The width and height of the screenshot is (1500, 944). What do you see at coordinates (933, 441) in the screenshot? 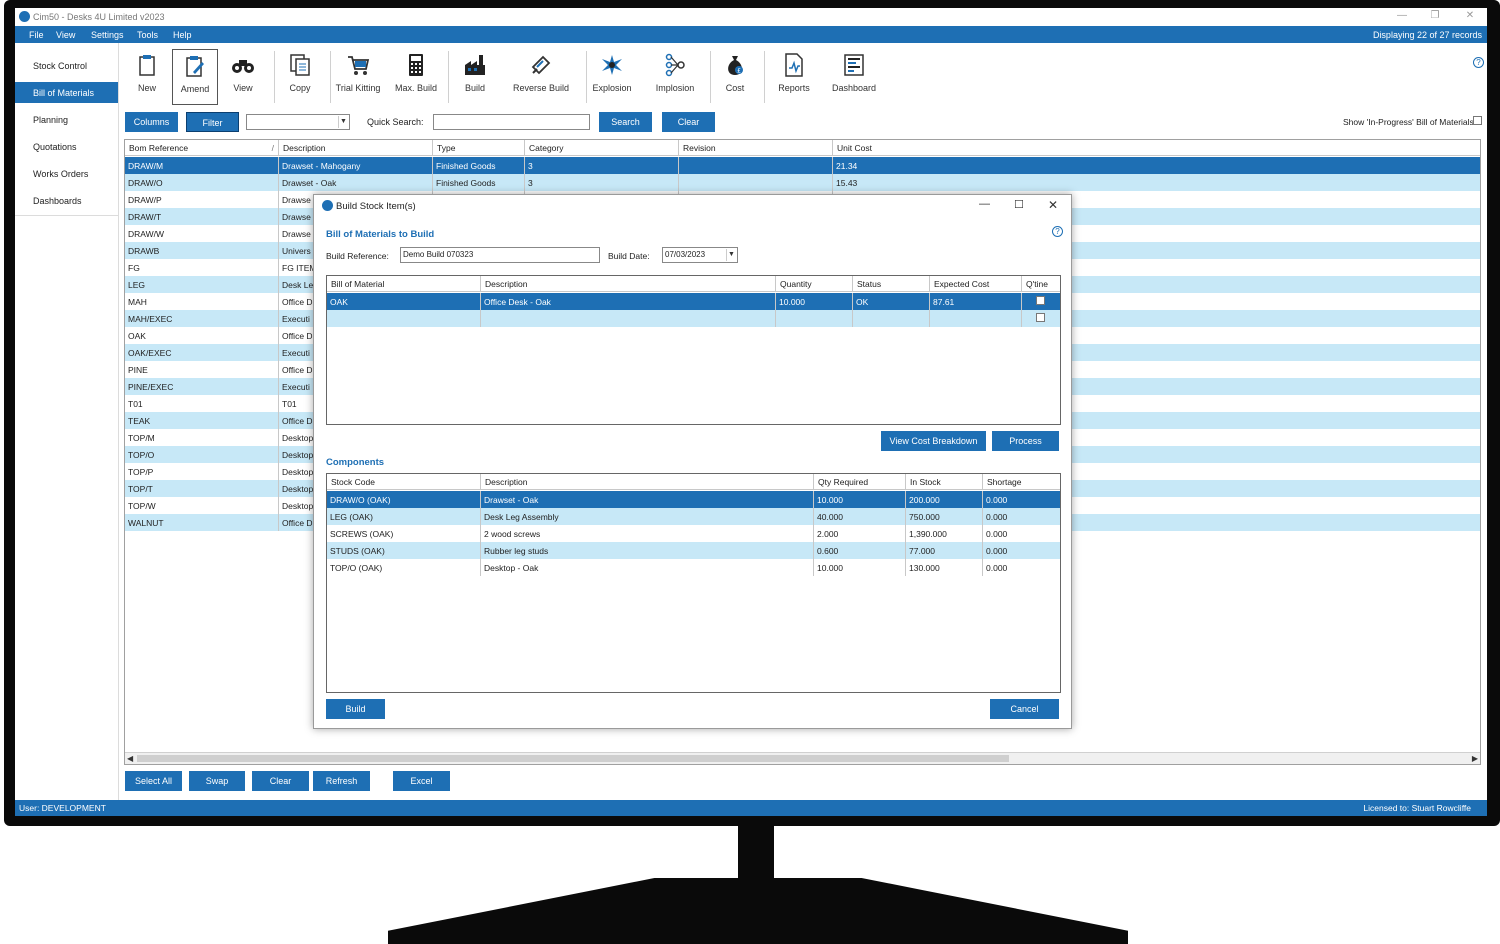
I see `view-cost-breakdown-button: View Cost Breakdown` at bounding box center [933, 441].